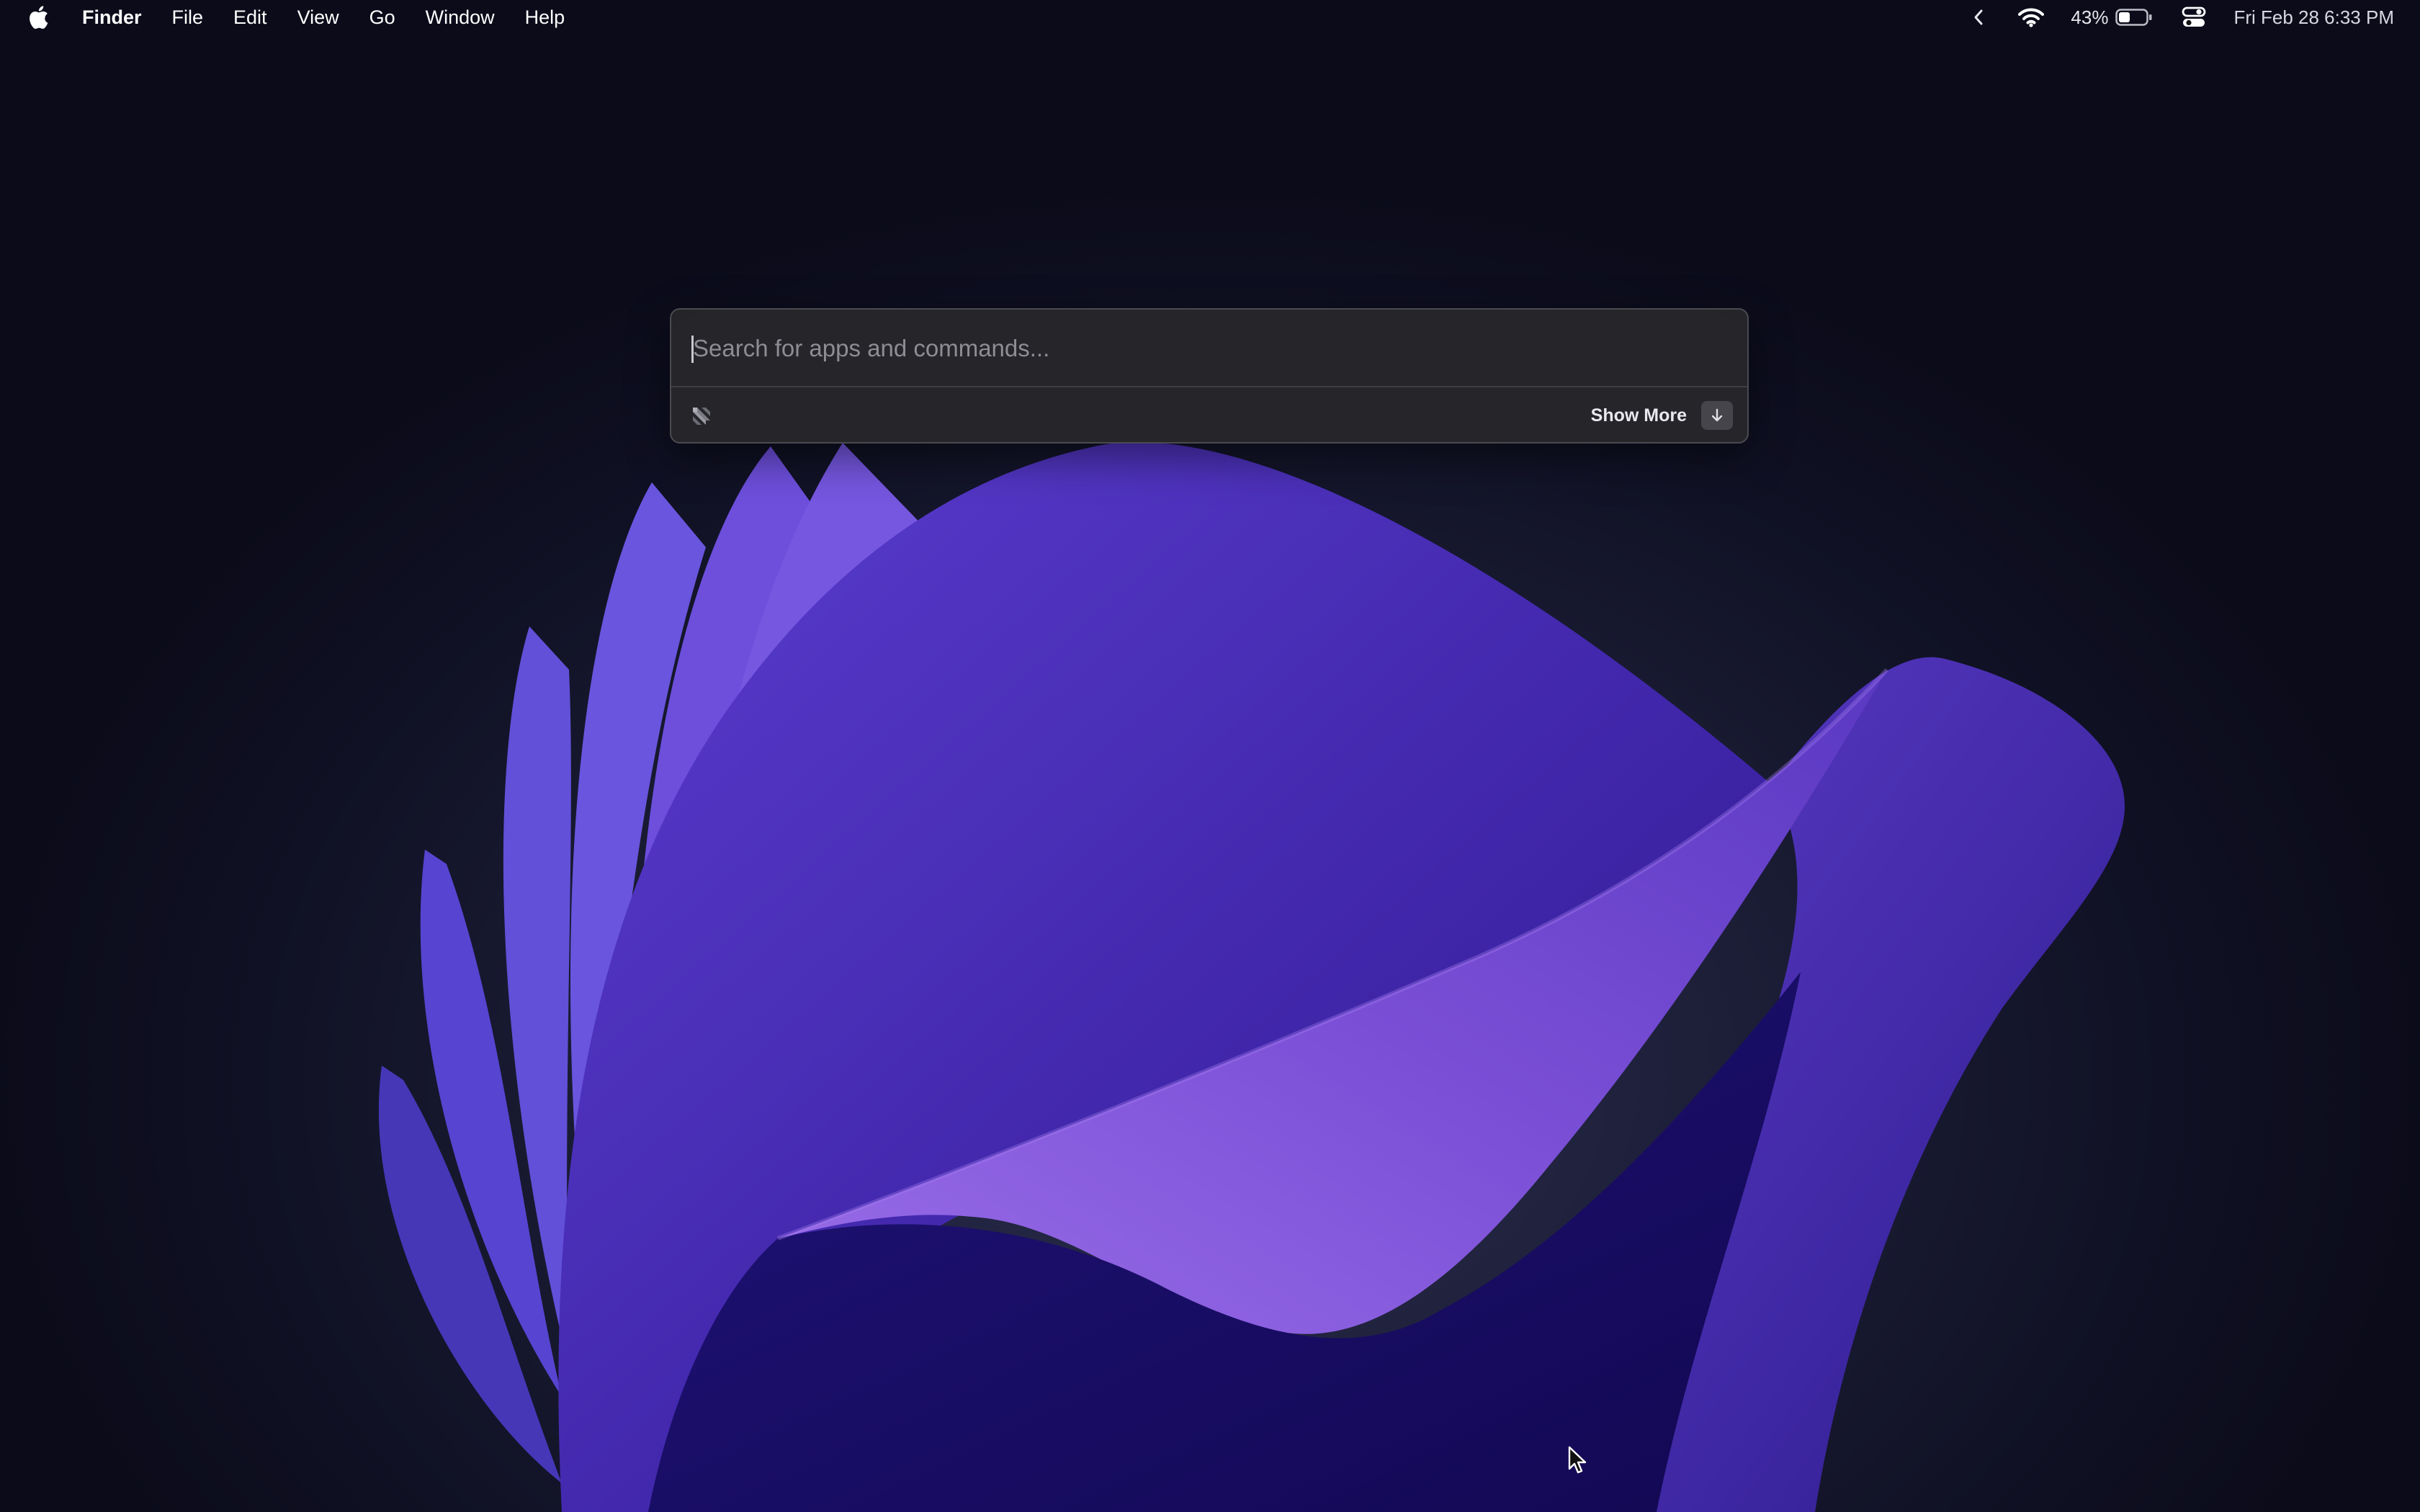  What do you see at coordinates (318, 17) in the screenshot?
I see `menu-view: View` at bounding box center [318, 17].